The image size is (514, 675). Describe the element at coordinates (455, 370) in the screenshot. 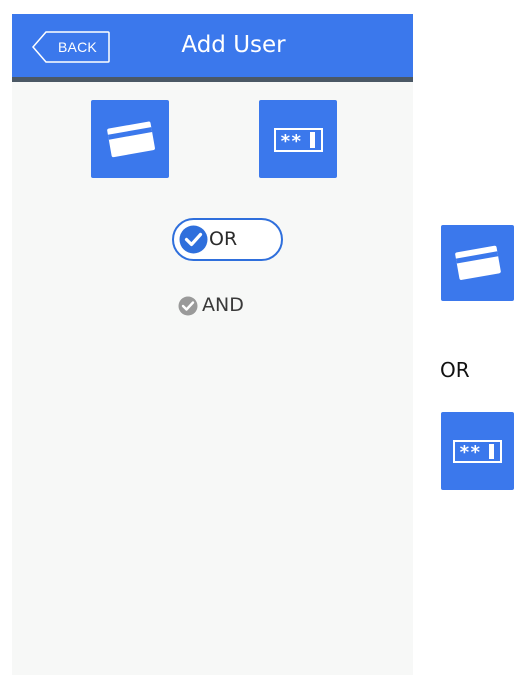

I see `preview-joiner-text: OR` at that location.